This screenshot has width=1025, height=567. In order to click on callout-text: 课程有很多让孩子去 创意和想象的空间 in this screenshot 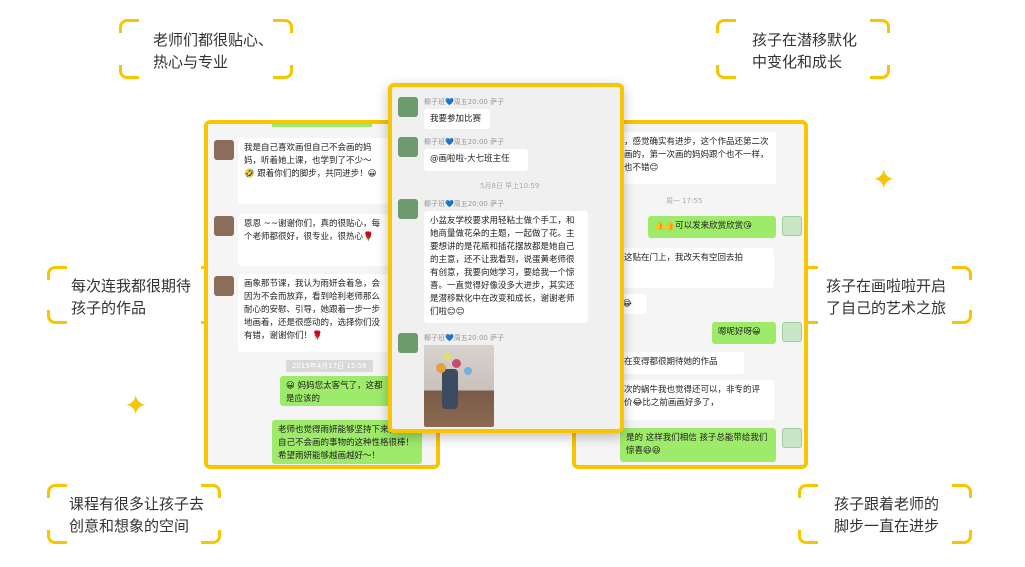, I will do `click(137, 515)`.